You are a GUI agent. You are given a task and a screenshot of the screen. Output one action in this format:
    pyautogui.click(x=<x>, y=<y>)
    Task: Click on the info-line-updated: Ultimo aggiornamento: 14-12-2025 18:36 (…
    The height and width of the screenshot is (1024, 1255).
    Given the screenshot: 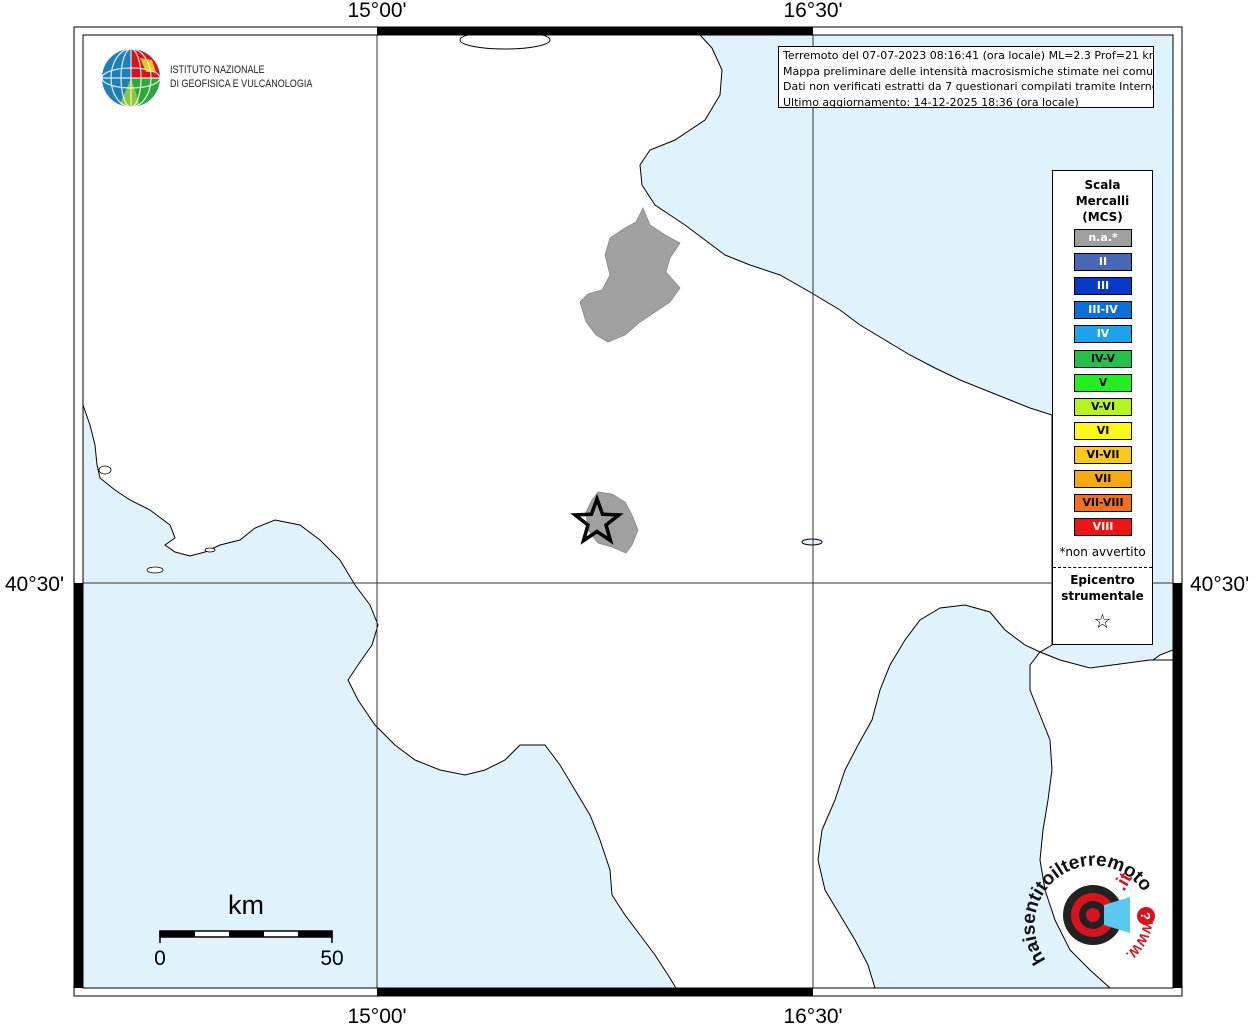 What is the action you would take?
    pyautogui.click(x=931, y=101)
    